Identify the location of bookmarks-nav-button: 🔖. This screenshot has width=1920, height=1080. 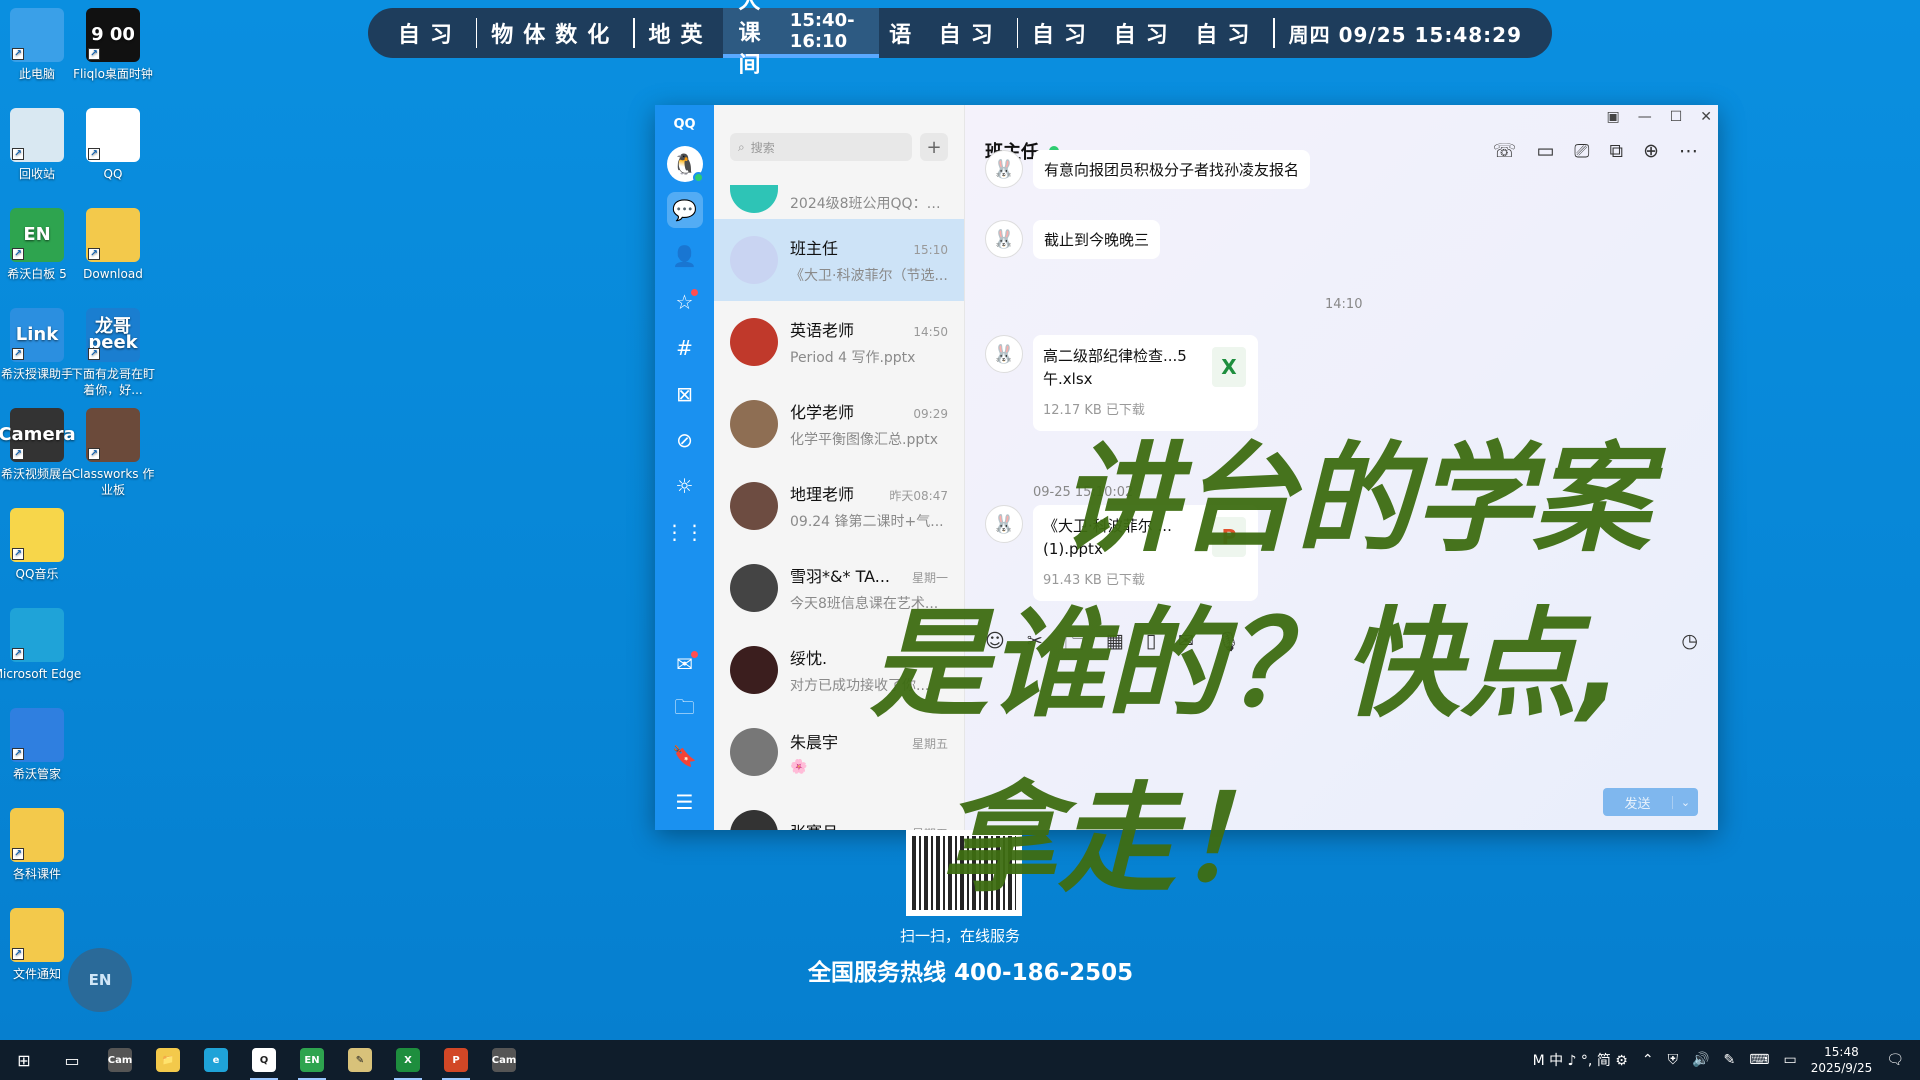
(685, 756).